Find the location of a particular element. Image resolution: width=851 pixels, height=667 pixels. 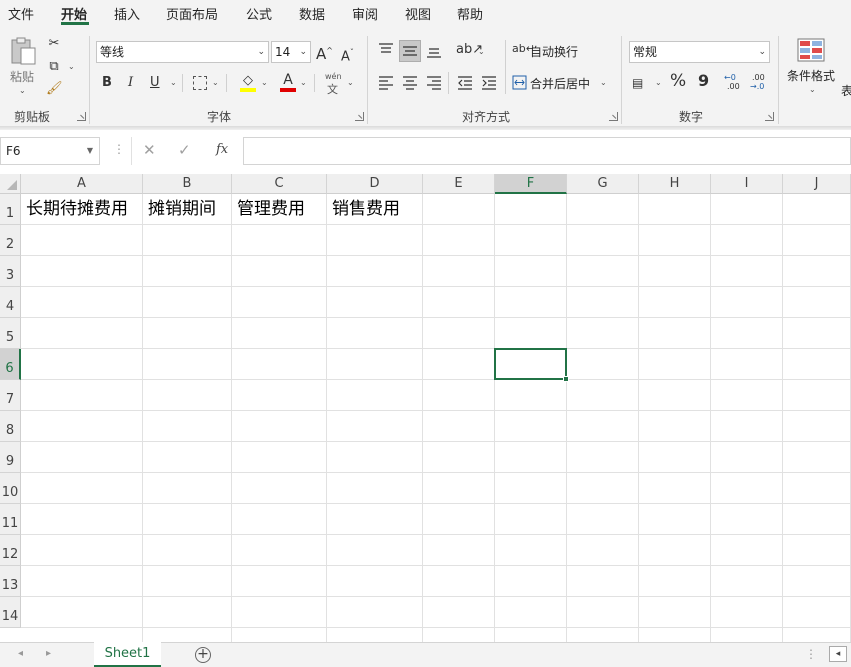

bold-button: B is located at coordinates (107, 83).